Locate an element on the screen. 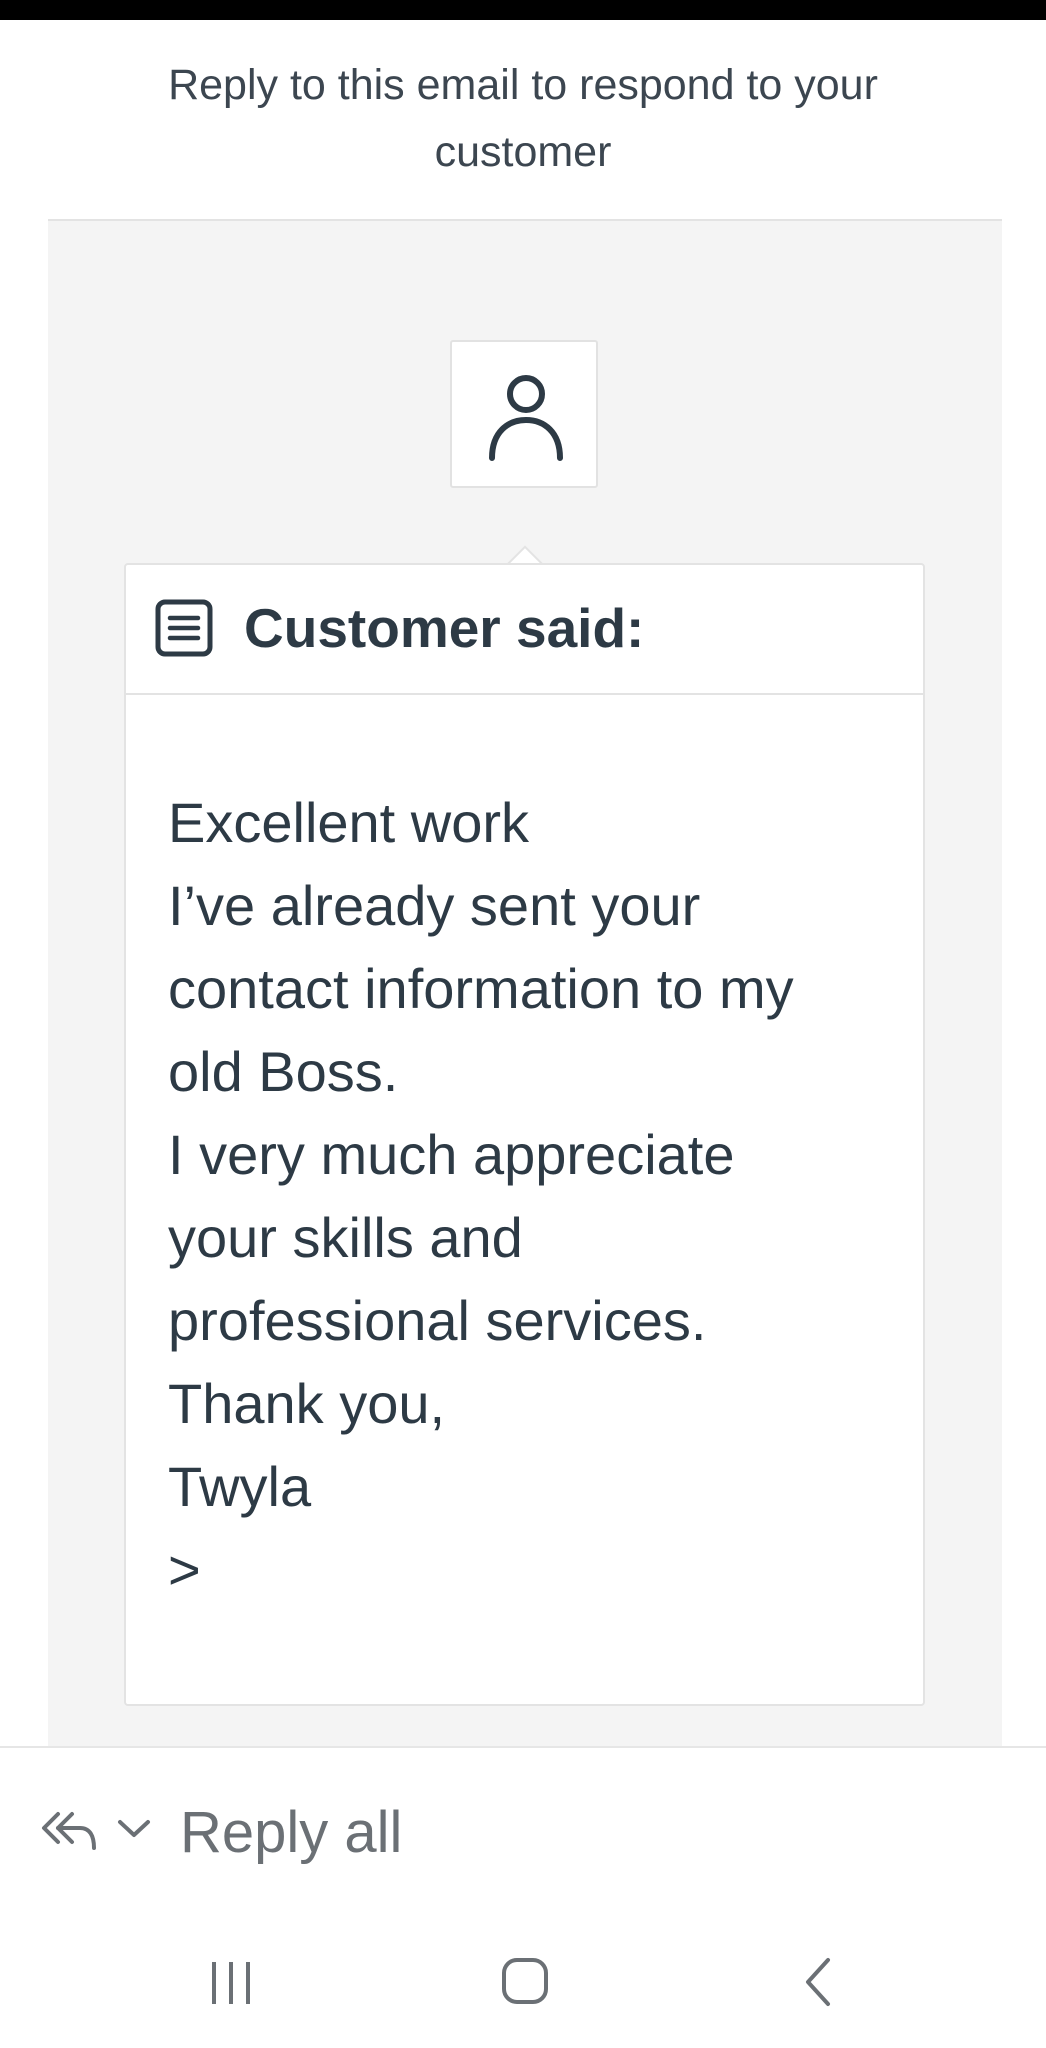 Image resolution: width=1046 pixels, height=2048 pixels. message-line: old Boss. is located at coordinates (283, 1071).